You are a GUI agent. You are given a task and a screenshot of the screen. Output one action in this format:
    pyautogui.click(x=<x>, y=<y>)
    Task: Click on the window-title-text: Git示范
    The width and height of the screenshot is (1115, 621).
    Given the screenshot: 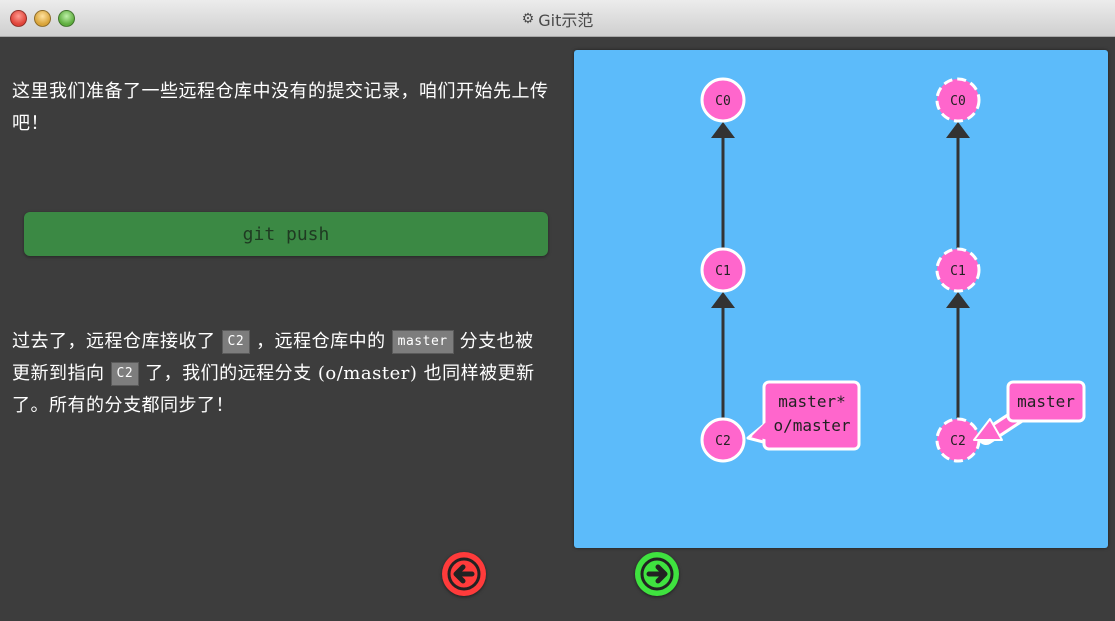 What is the action you would take?
    pyautogui.click(x=566, y=20)
    